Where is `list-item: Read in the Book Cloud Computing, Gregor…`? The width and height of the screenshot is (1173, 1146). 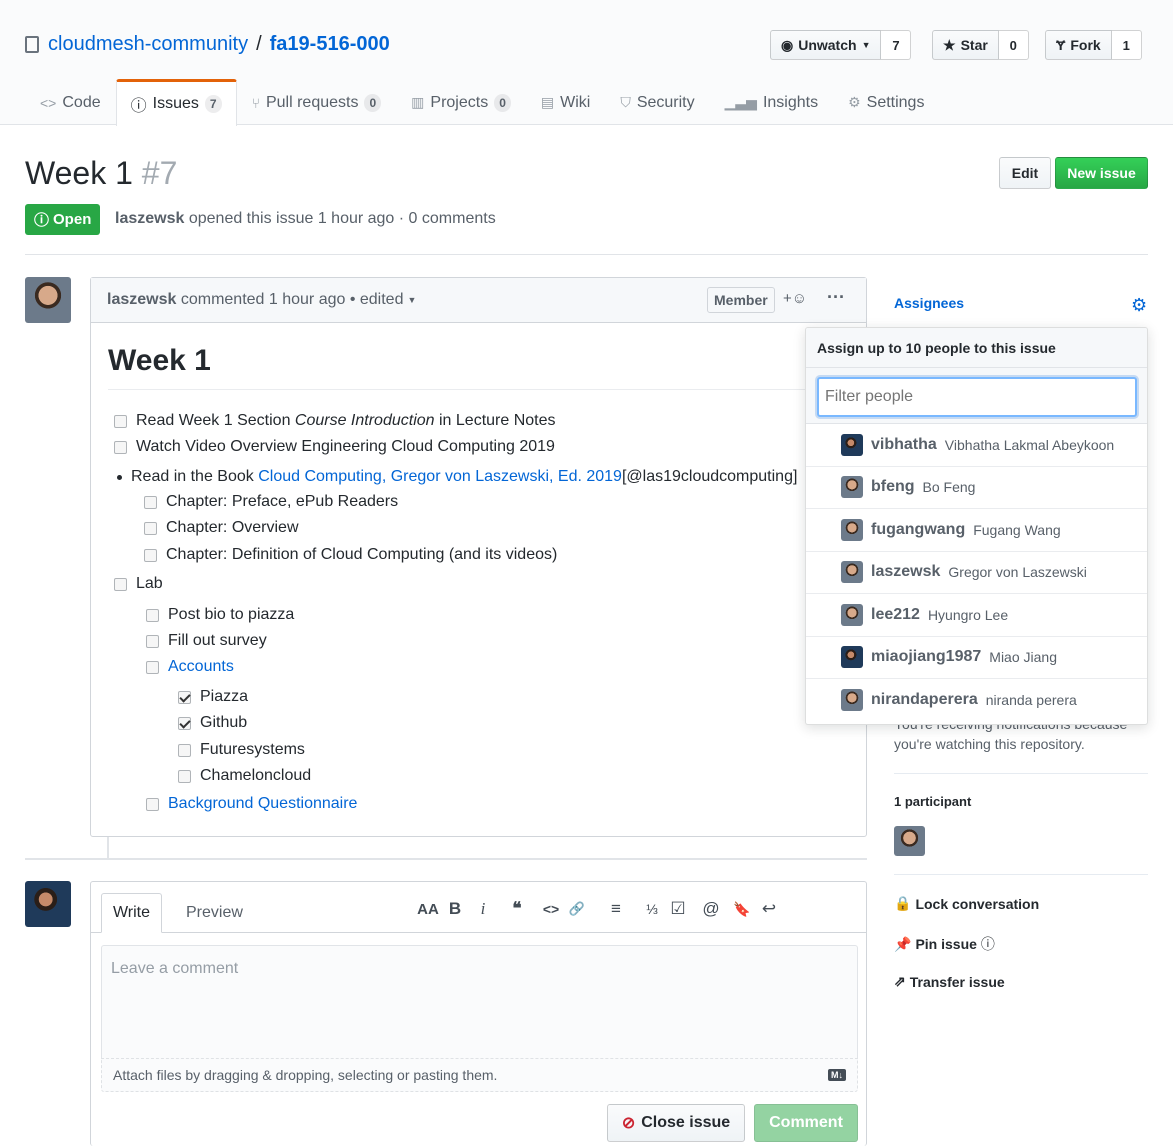 list-item: Read in the Book Cloud Computing, Gregor… is located at coordinates (455, 477).